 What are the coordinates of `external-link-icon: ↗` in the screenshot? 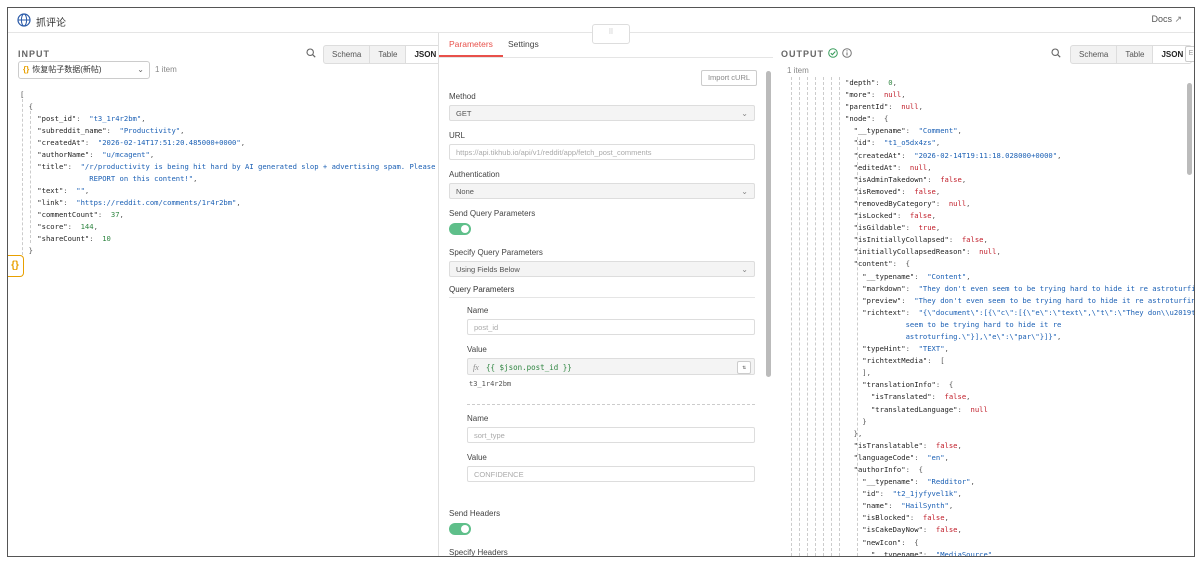 It's located at (1178, 19).